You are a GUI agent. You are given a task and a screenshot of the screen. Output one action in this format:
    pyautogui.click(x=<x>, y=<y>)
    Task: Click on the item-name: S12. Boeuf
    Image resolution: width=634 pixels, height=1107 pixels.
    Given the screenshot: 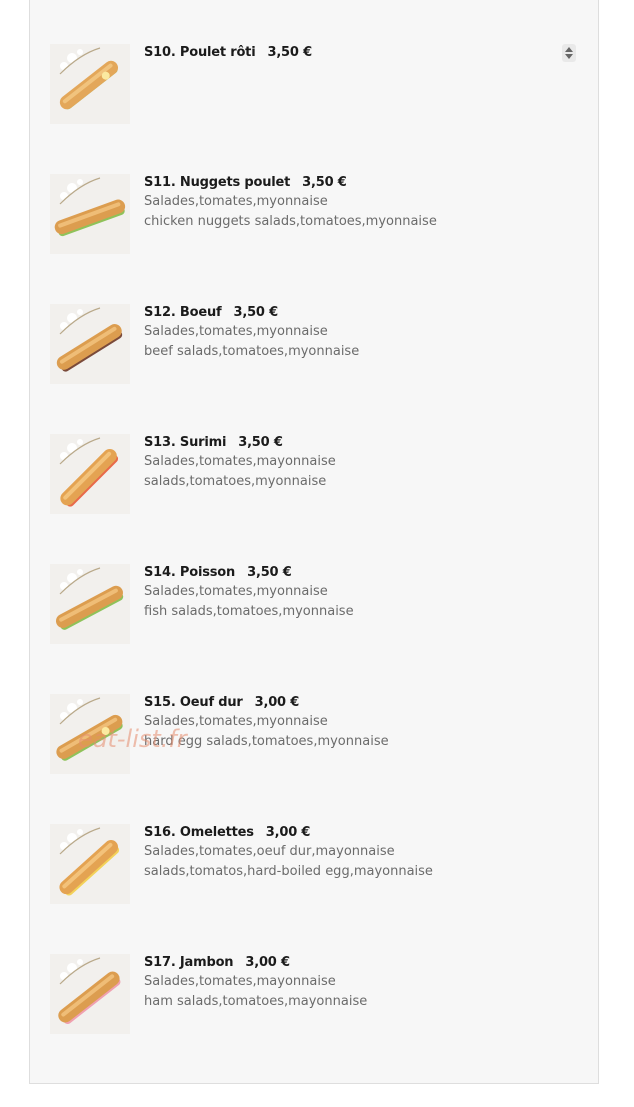 What is the action you would take?
    pyautogui.click(x=183, y=312)
    